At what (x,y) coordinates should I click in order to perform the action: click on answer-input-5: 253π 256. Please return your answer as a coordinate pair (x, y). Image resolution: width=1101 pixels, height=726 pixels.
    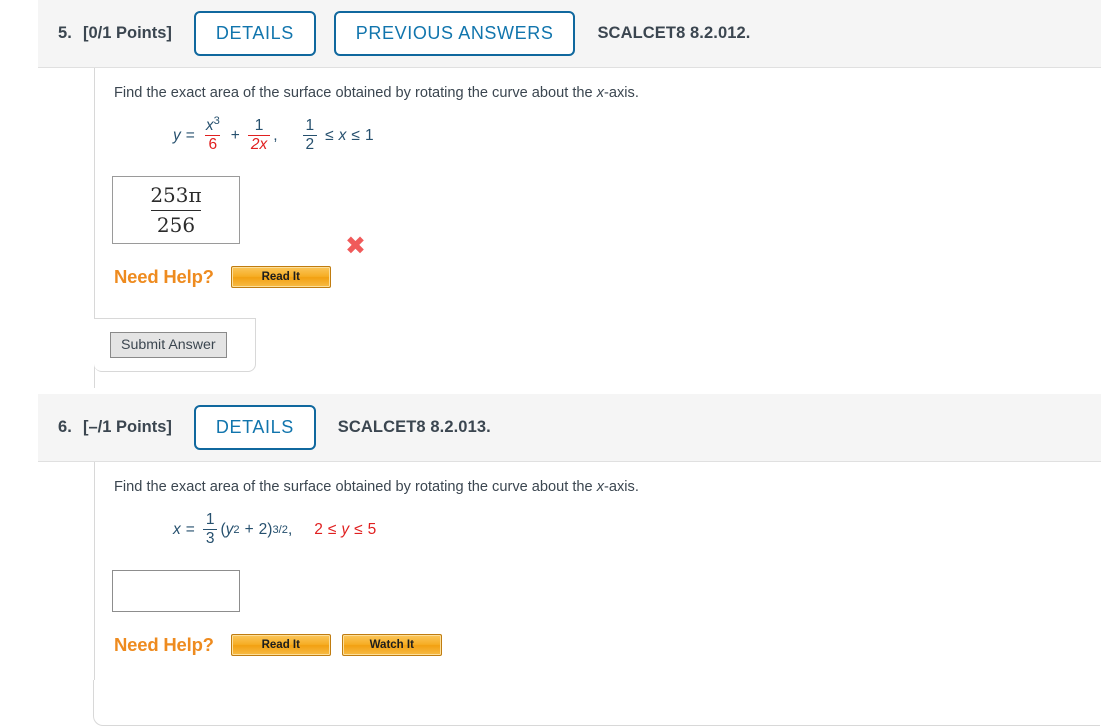
    Looking at the image, I should click on (176, 210).